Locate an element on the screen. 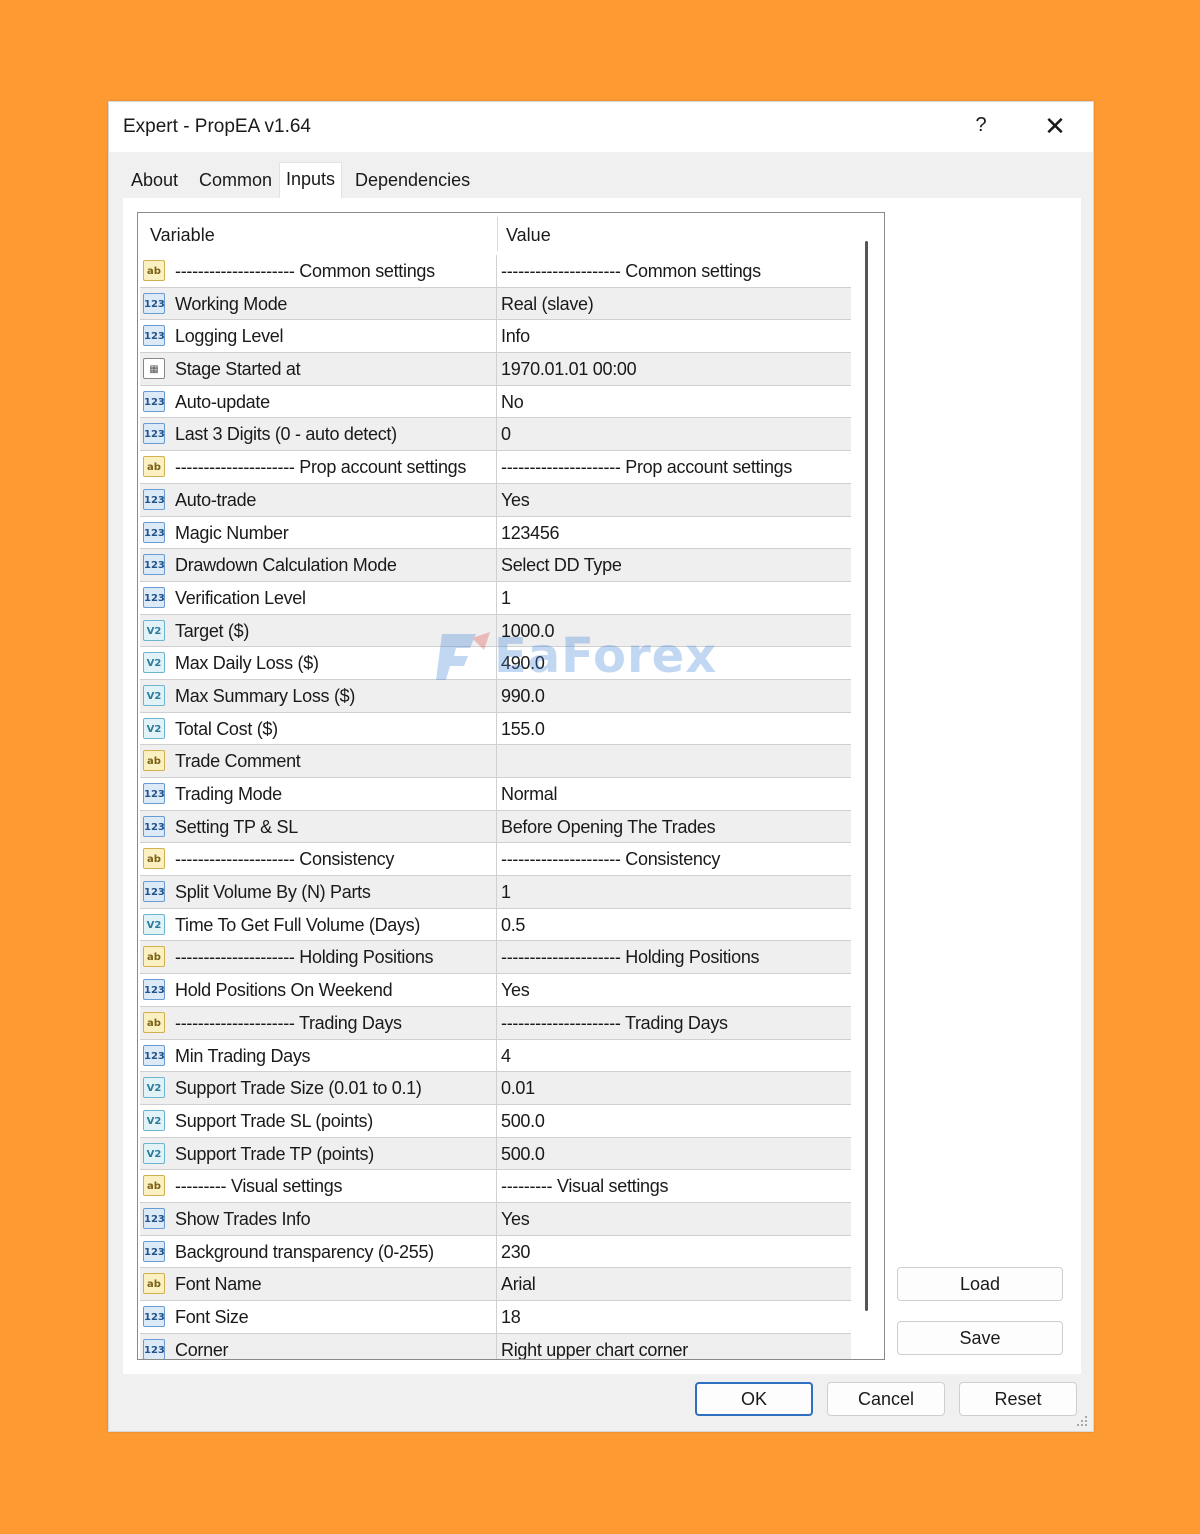 The height and width of the screenshot is (1534, 1200). table-row: V2 Max Summary Loss ($) 990.0 is located at coordinates (495, 696).